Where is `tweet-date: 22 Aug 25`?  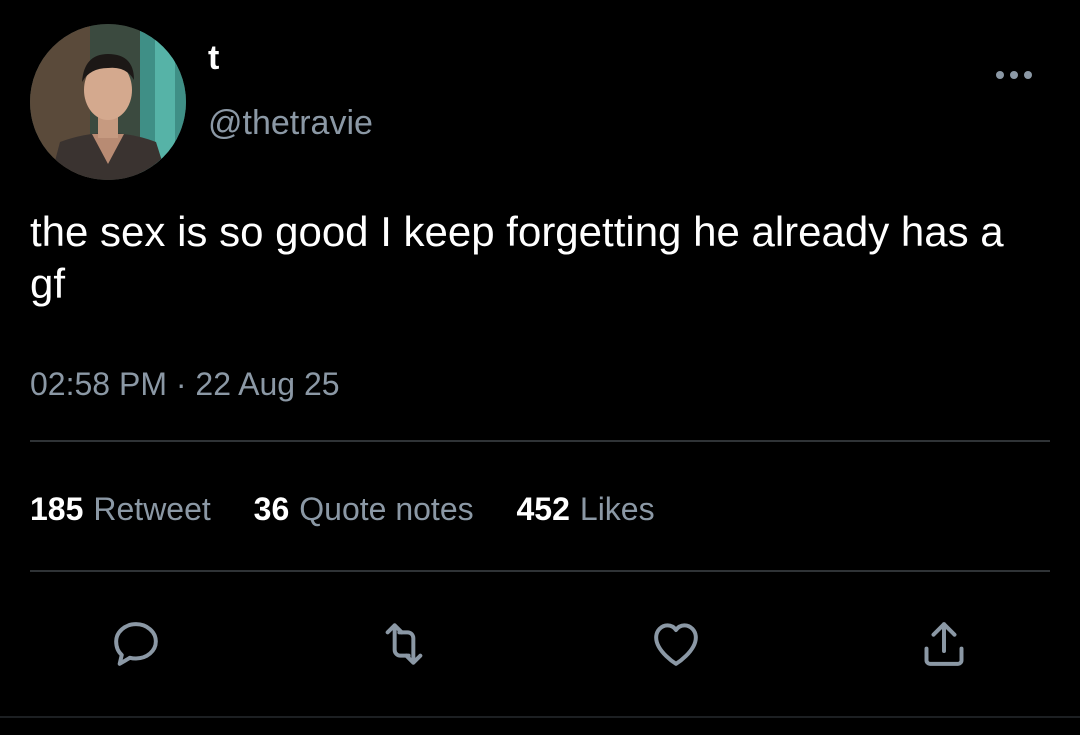
tweet-date: 22 Aug 25 is located at coordinates (267, 384).